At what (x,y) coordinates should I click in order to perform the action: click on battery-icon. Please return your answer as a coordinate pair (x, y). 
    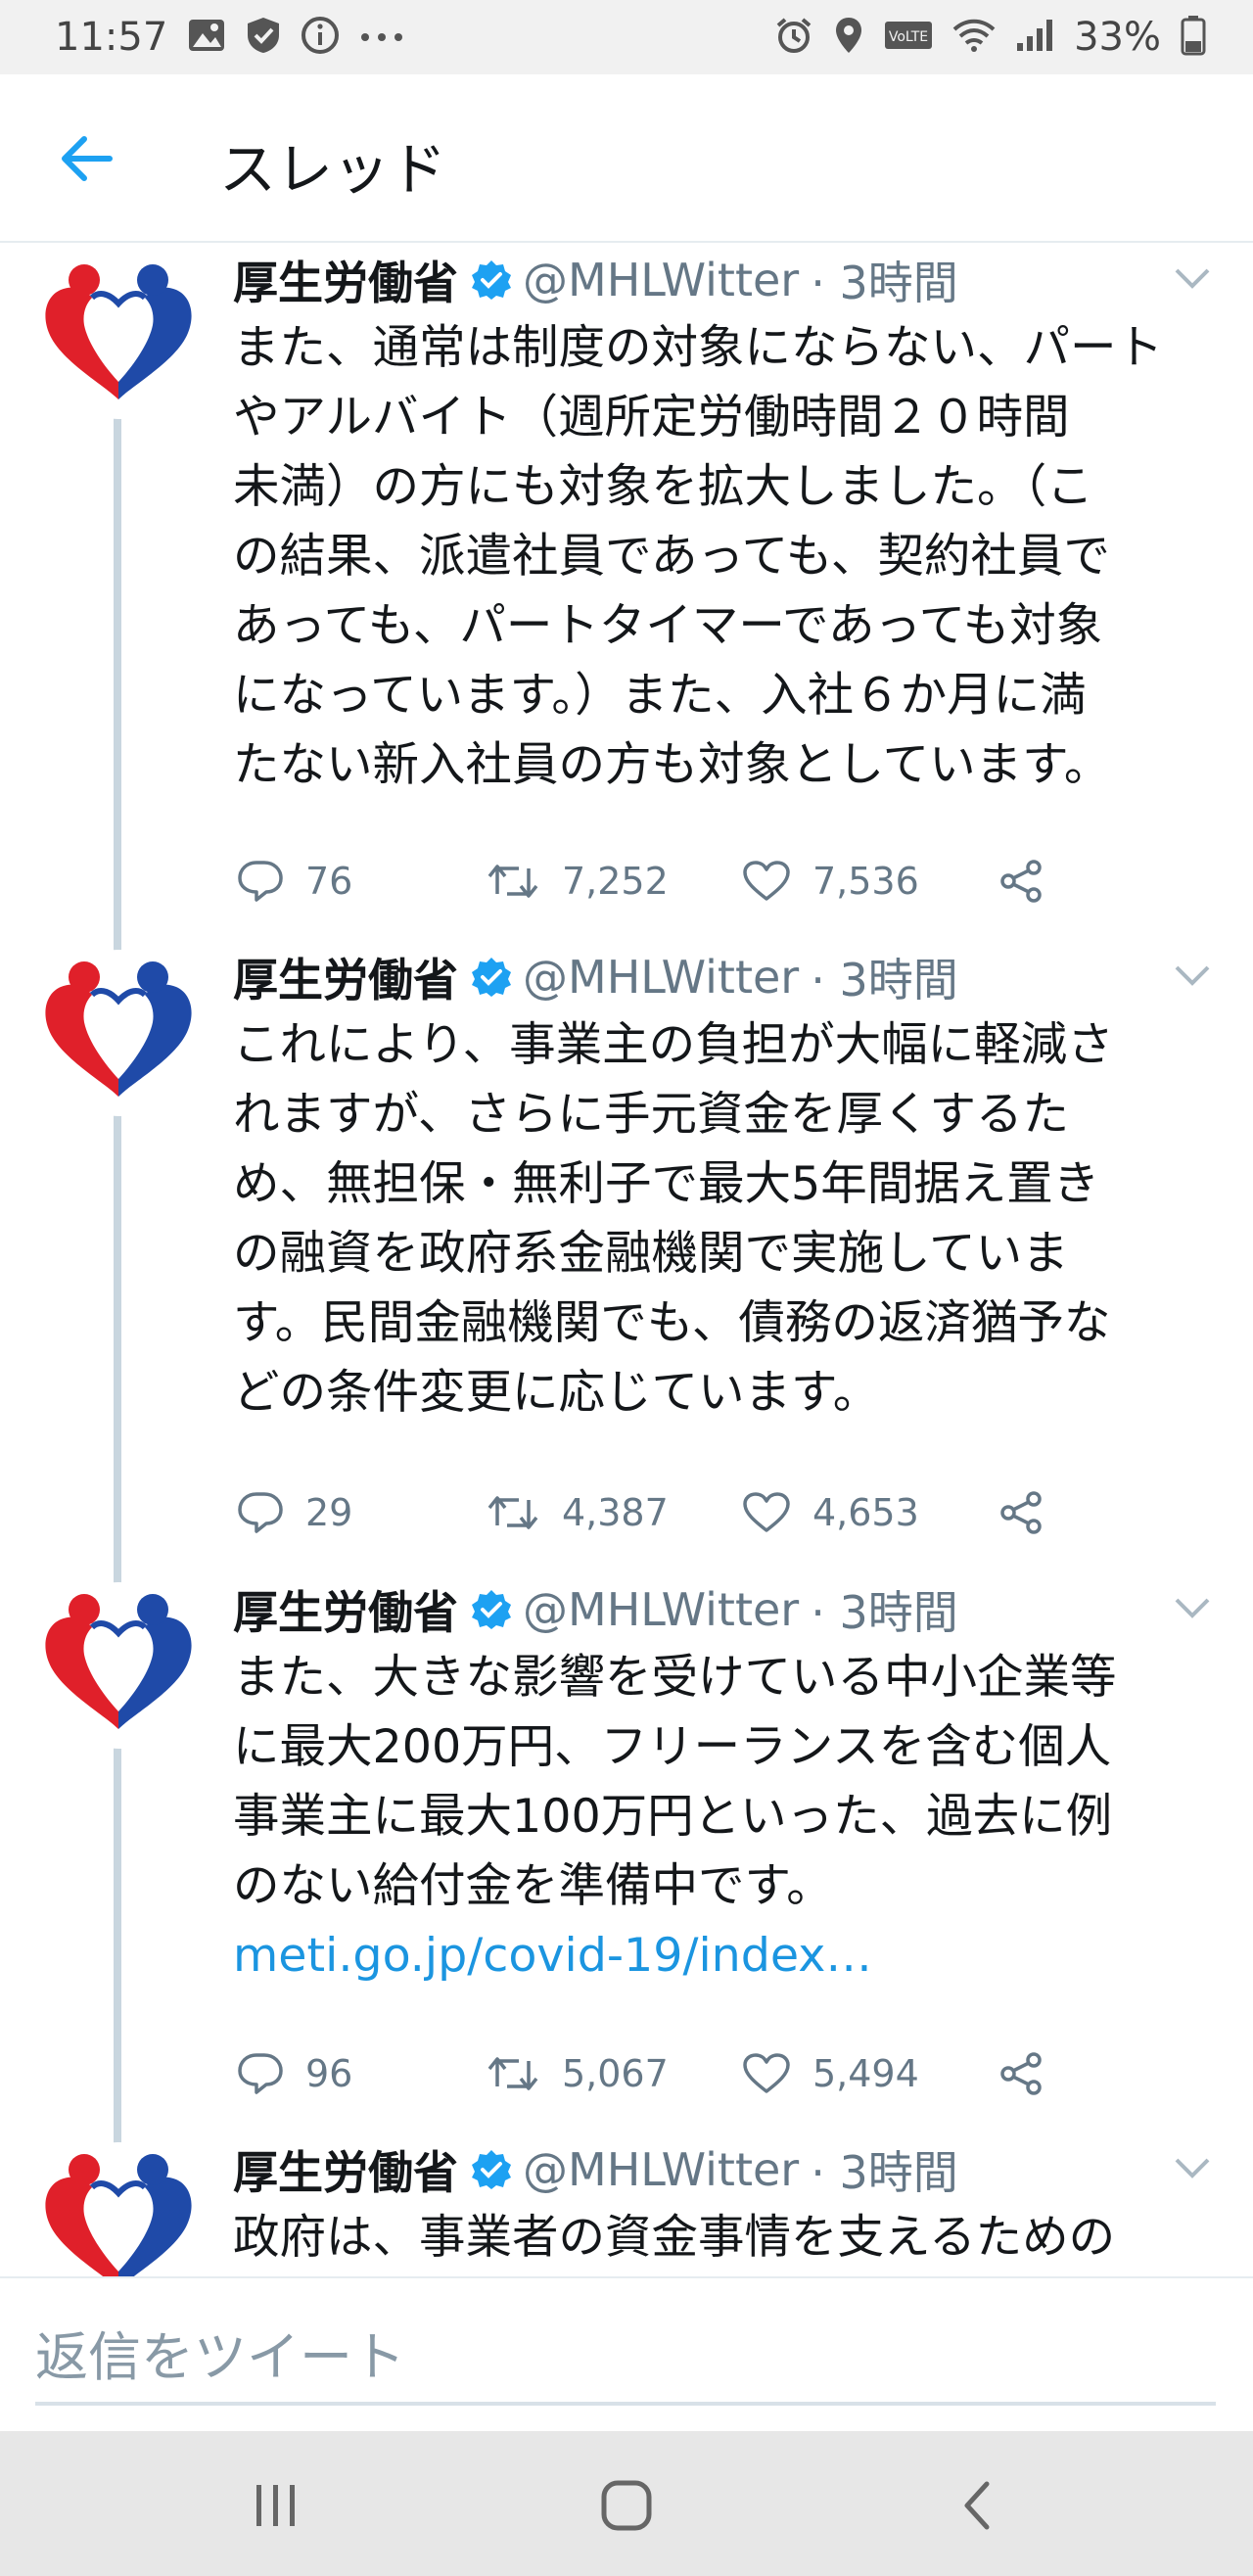
    Looking at the image, I should click on (1193, 37).